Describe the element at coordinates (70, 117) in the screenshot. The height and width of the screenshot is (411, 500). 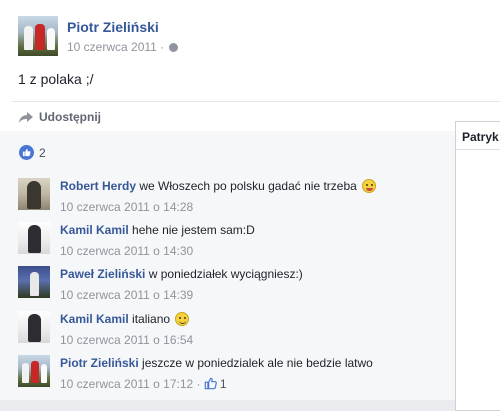
I see `share-label: Udostępnij` at that location.